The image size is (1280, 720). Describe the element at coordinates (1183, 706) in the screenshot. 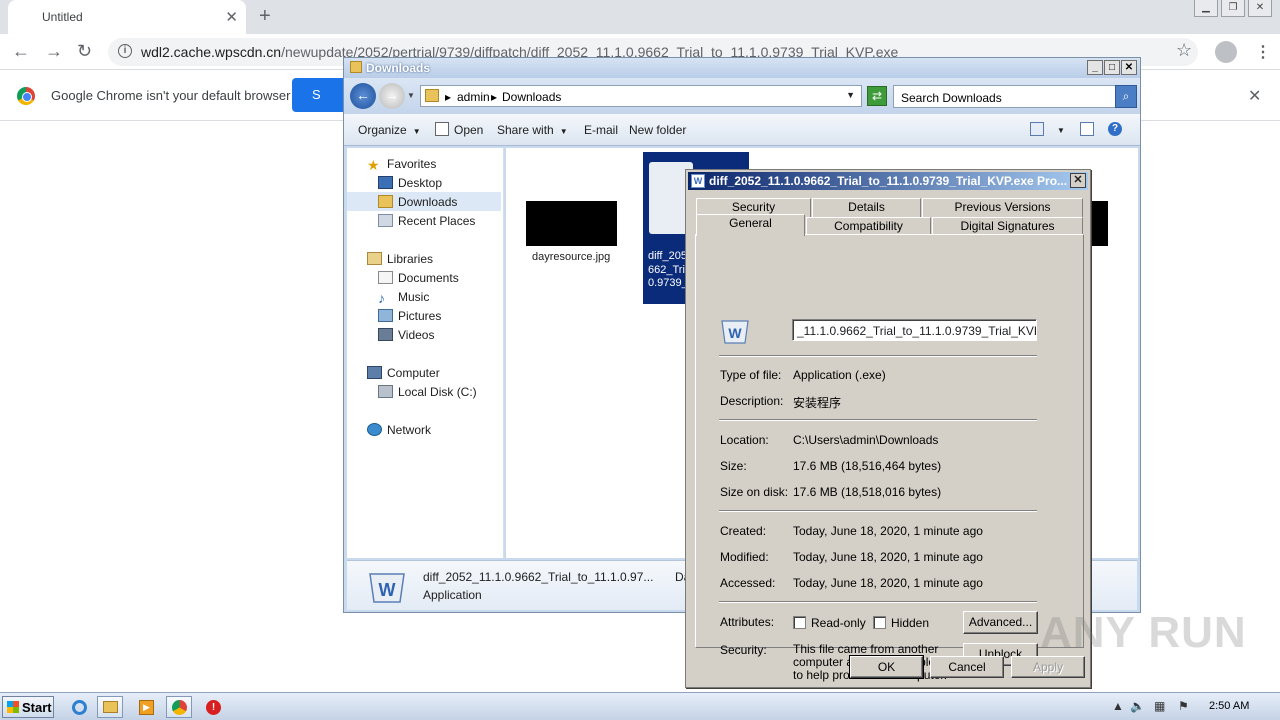

I see `action-center-flag-icon: ⚑` at that location.